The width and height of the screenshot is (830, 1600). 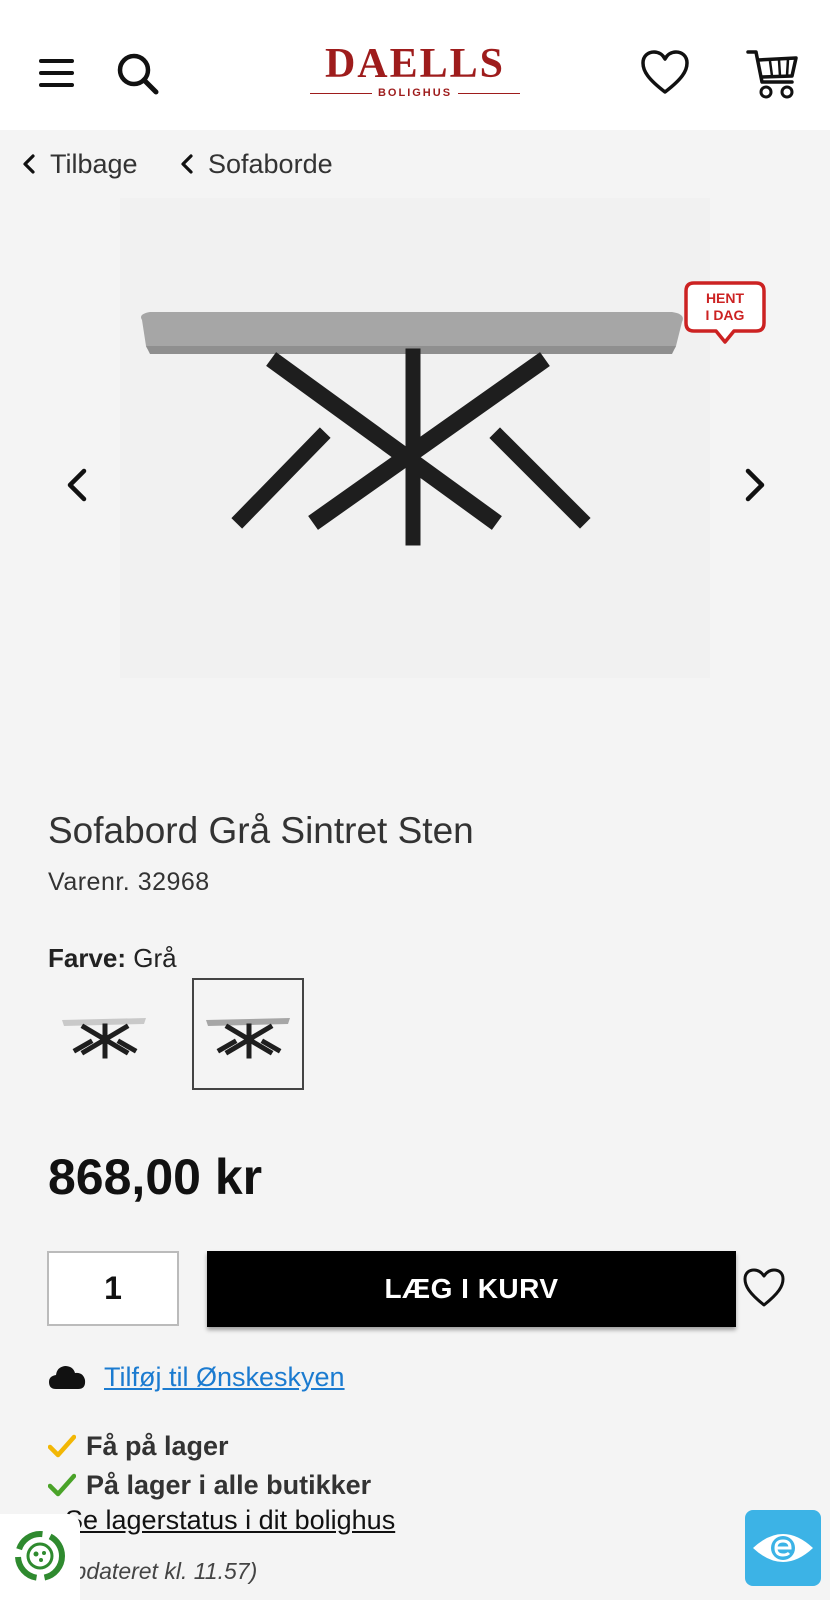 I want to click on pickup-today-badge: HENT I DAG, so click(x=725, y=313).